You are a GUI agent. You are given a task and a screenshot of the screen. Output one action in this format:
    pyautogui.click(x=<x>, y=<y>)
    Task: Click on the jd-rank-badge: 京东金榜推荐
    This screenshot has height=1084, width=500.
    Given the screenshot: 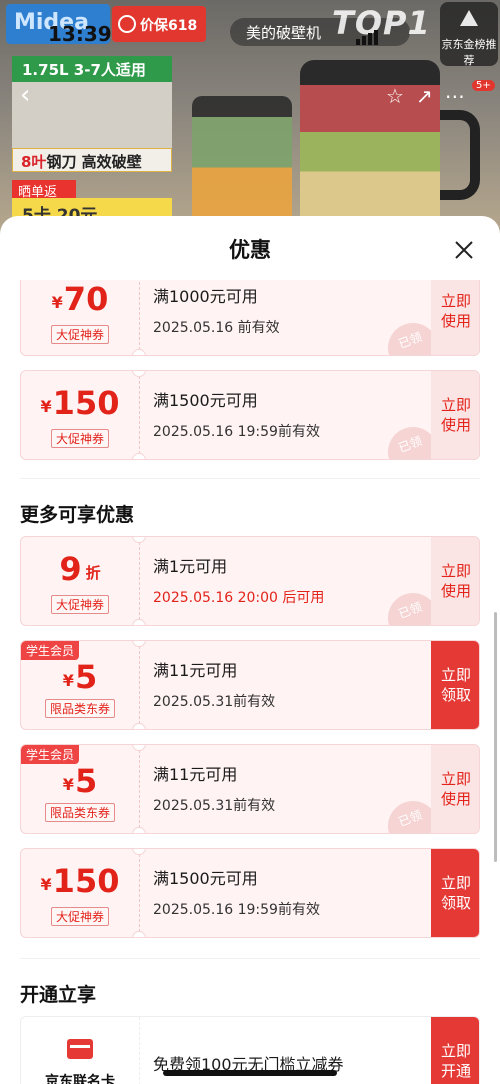 What is the action you would take?
    pyautogui.click(x=469, y=34)
    